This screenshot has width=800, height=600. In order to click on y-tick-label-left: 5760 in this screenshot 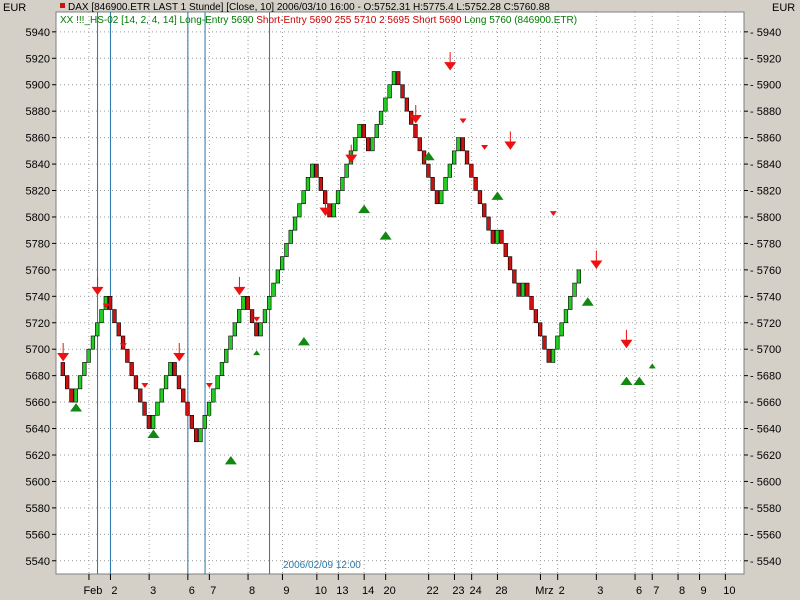, I will do `click(38, 271)`.